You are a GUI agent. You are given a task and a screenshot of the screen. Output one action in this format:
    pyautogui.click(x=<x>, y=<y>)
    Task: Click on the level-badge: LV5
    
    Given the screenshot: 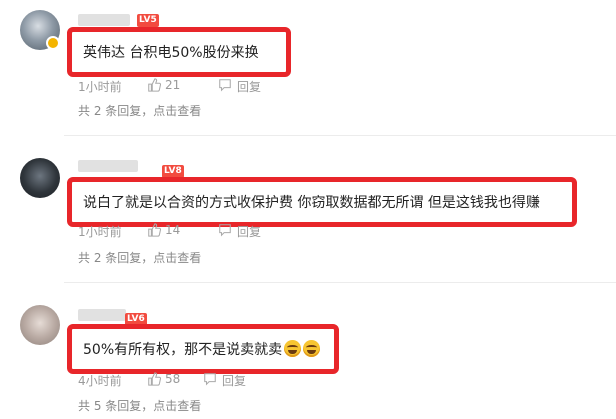 What is the action you would take?
    pyautogui.click(x=148, y=20)
    